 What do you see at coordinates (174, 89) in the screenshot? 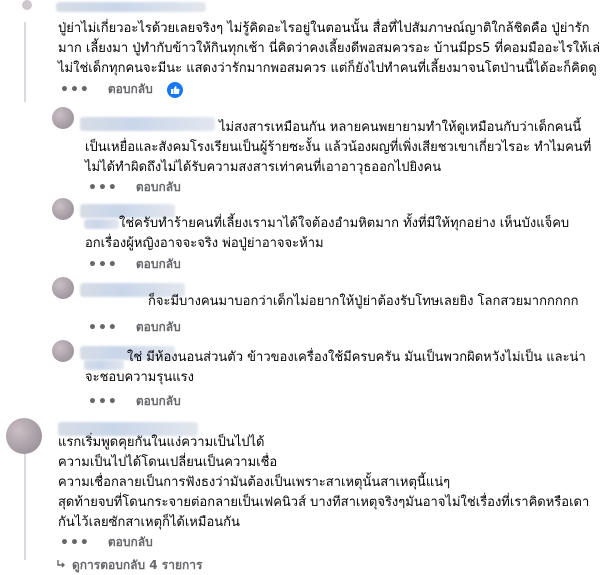
I see `thumbs-up-icon` at bounding box center [174, 89].